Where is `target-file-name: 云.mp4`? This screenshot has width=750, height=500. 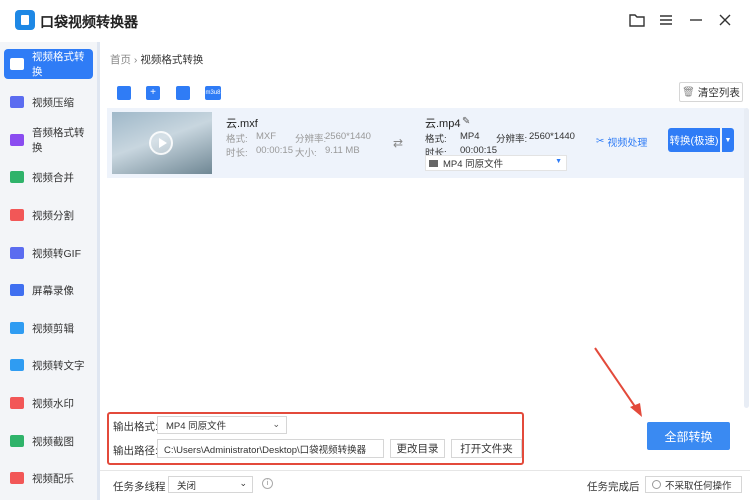
target-file-name: 云.mp4 is located at coordinates (443, 124).